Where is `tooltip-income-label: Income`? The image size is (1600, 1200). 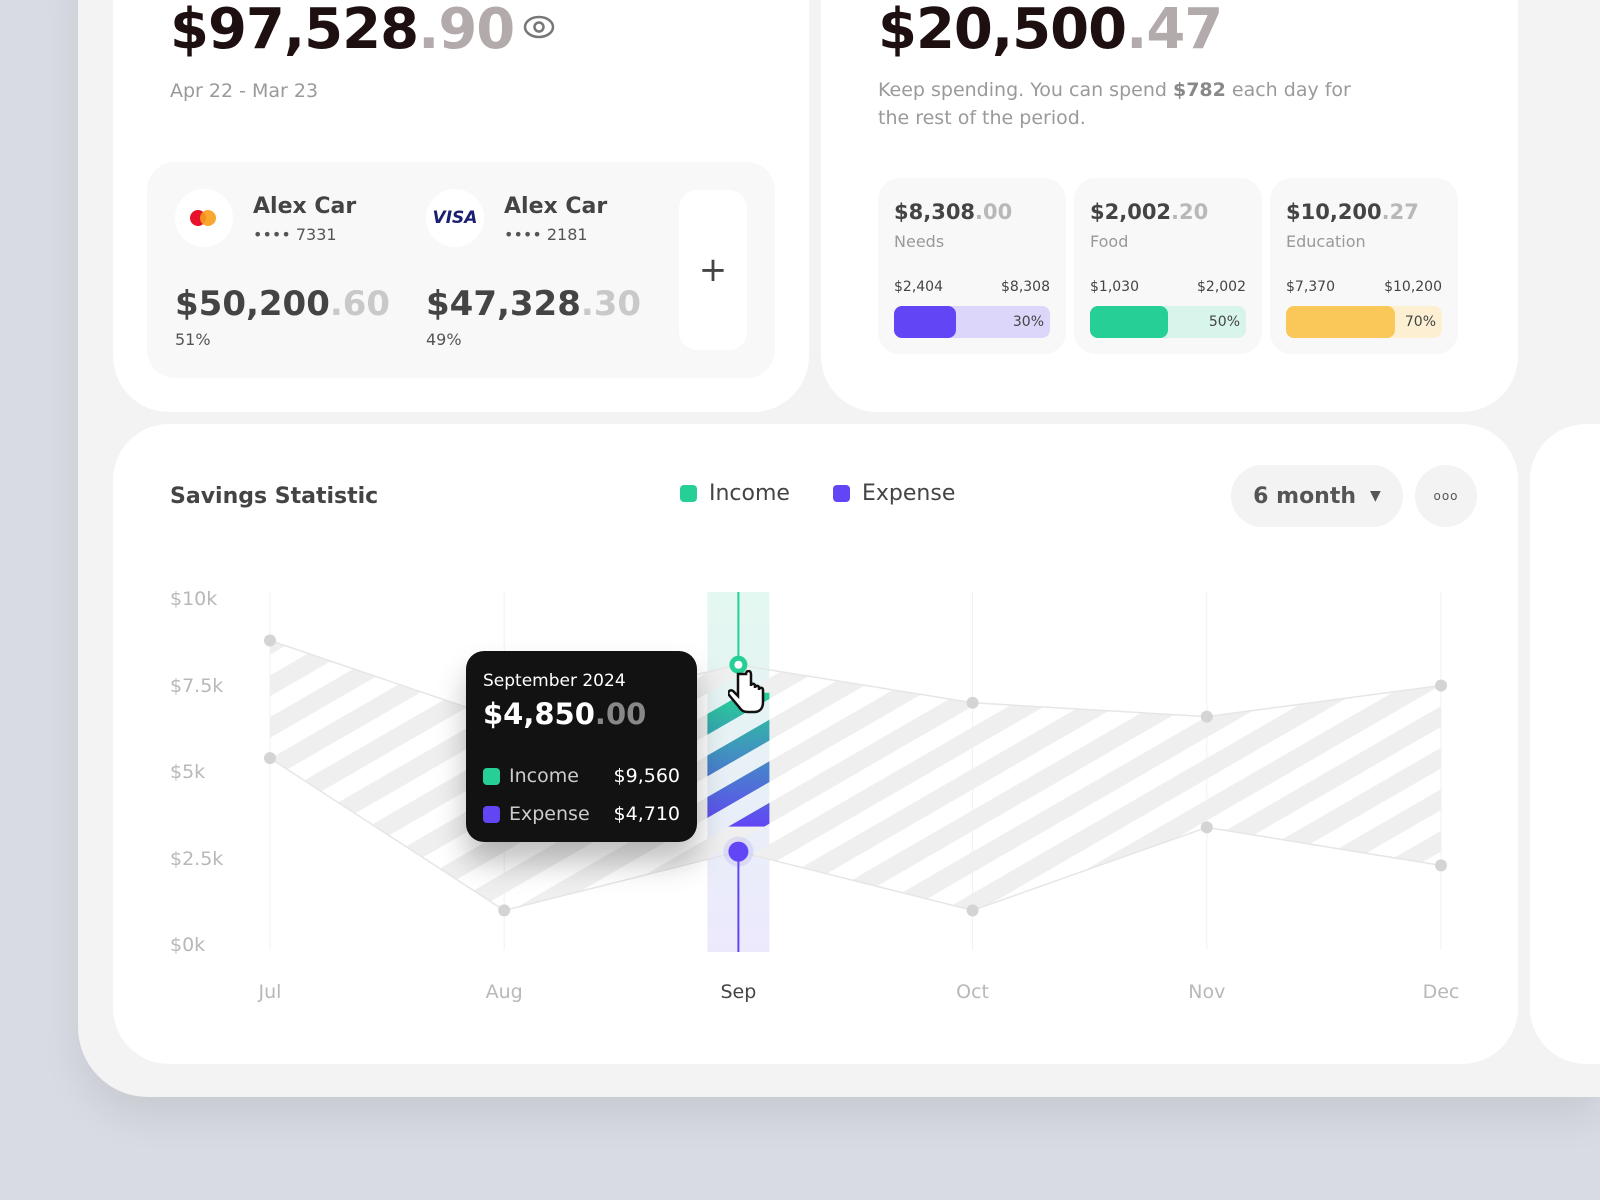 tooltip-income-label: Income is located at coordinates (544, 776).